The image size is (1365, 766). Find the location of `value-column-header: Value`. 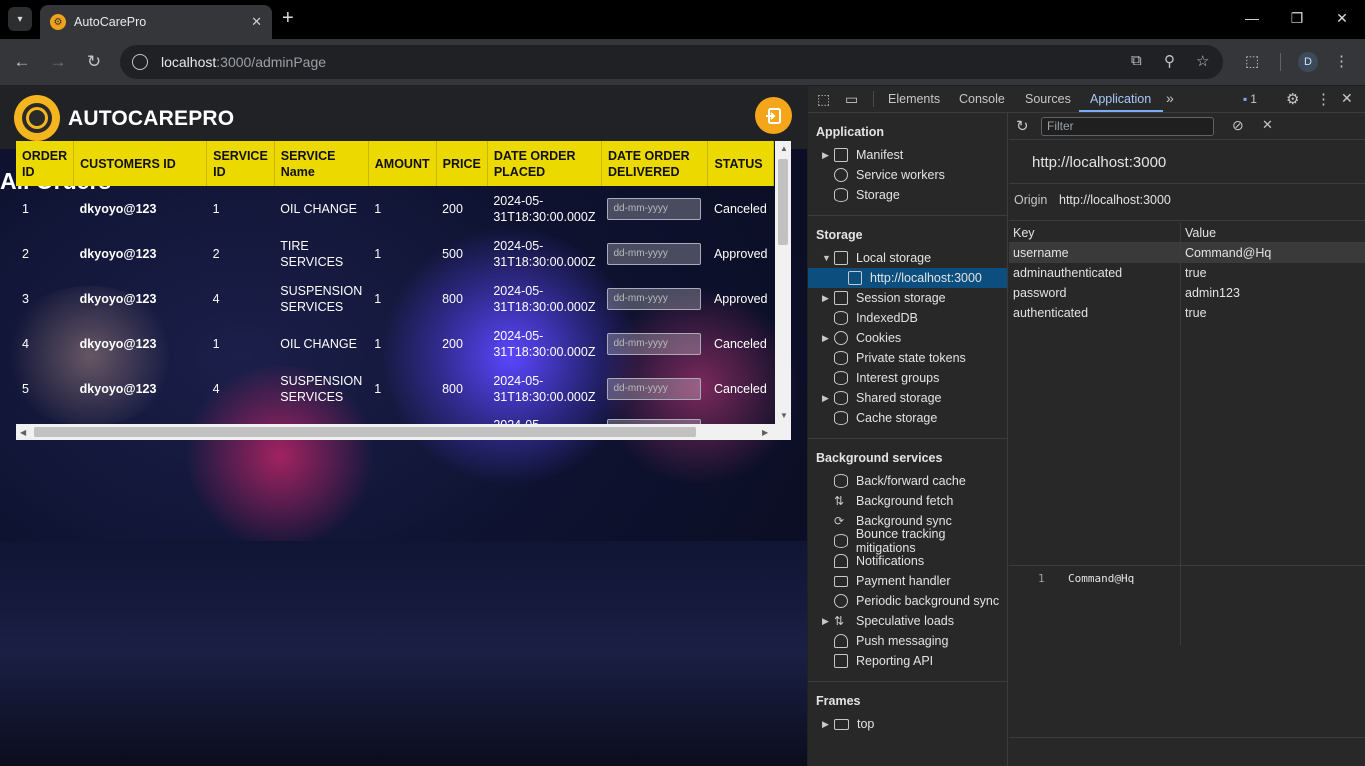

value-column-header: Value is located at coordinates (1198, 233).